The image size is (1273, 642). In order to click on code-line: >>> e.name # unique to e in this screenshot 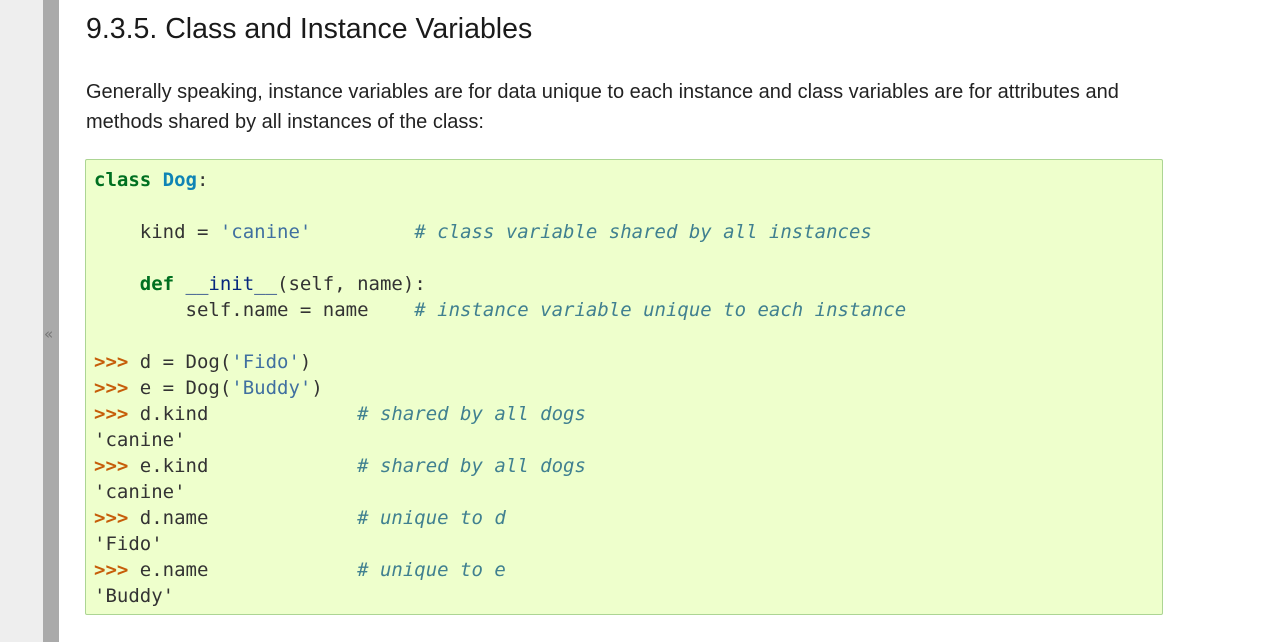, I will do `click(300, 570)`.